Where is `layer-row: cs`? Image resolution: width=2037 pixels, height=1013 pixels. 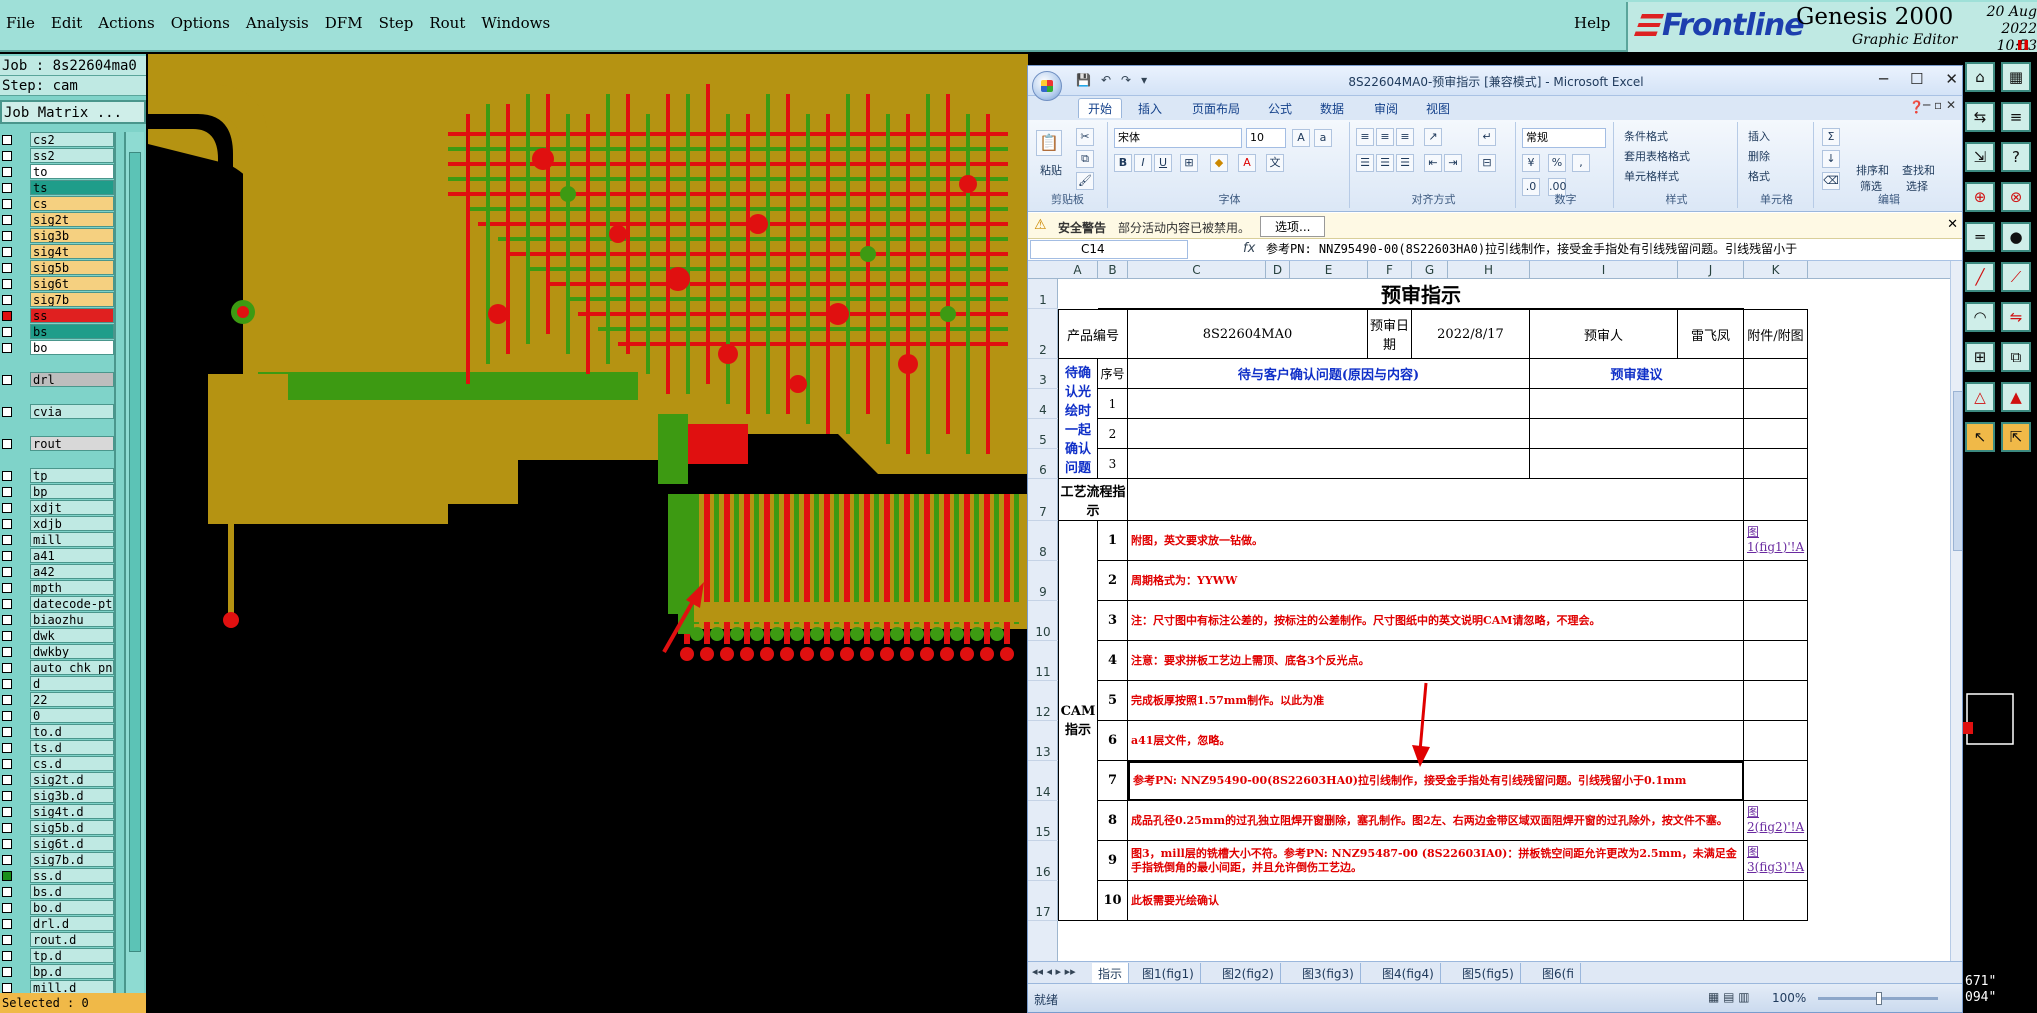
layer-row: cs is located at coordinates (57, 204).